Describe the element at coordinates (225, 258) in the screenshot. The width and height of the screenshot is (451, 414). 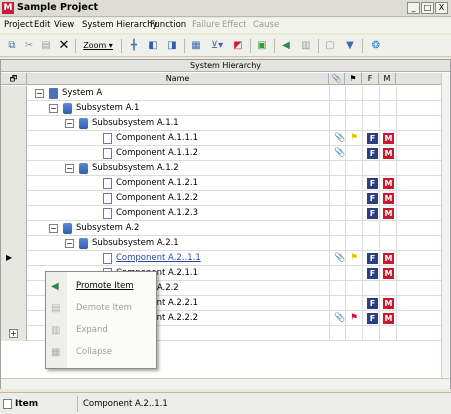
I see `table-row: ▶ Component A.2..1.1 📎 ⚑ F M` at that location.